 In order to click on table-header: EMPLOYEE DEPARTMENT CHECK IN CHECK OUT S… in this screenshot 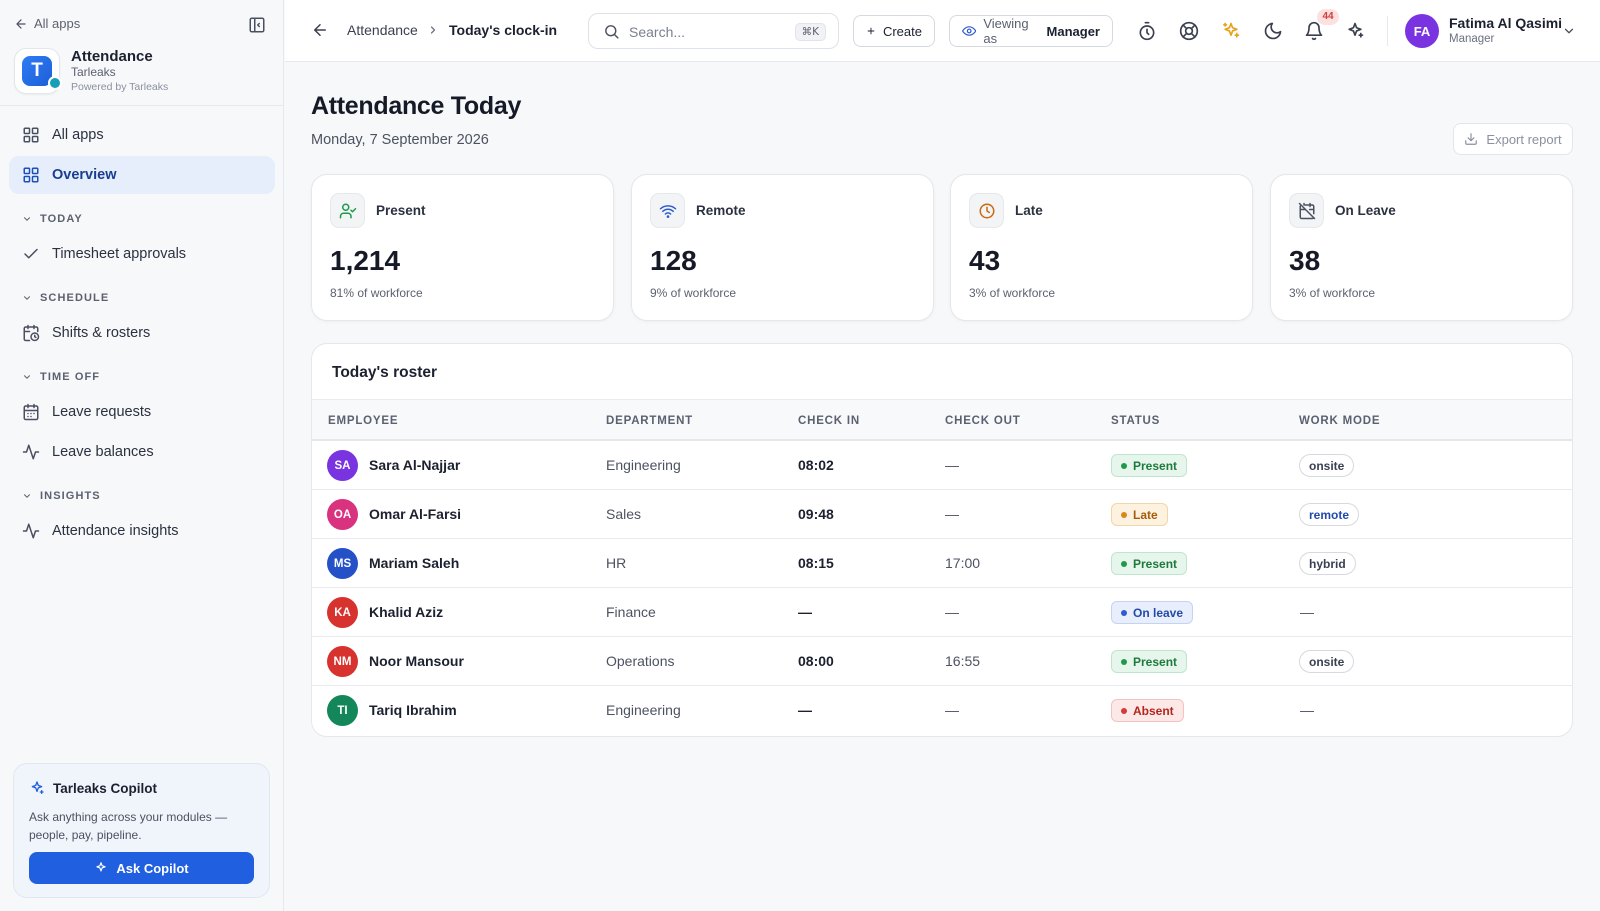, I will do `click(942, 420)`.